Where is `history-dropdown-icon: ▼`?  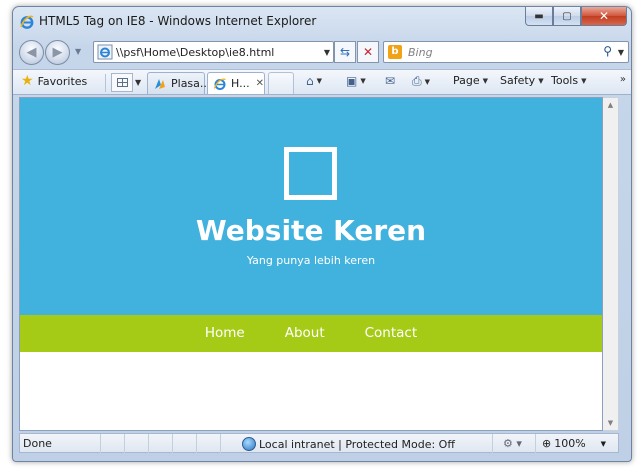 history-dropdown-icon: ▼ is located at coordinates (78, 51).